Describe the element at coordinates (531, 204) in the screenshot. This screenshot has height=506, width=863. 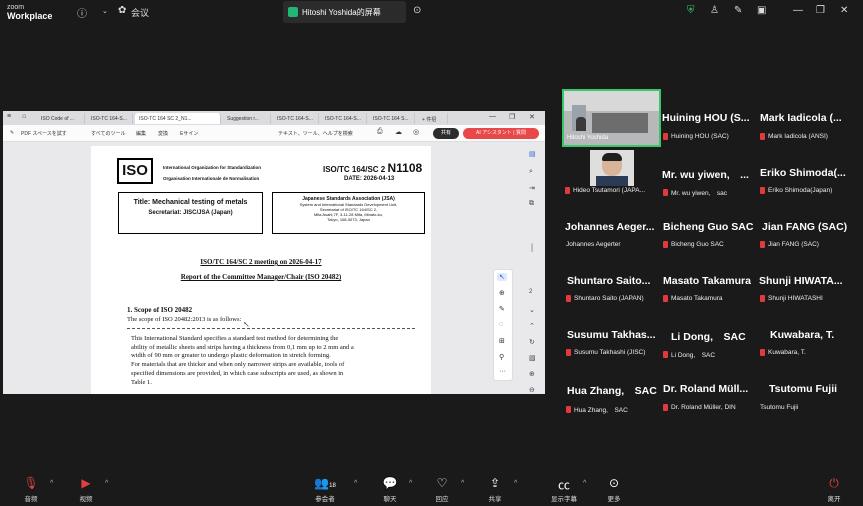
I see `pages-icon: ⧉` at that location.